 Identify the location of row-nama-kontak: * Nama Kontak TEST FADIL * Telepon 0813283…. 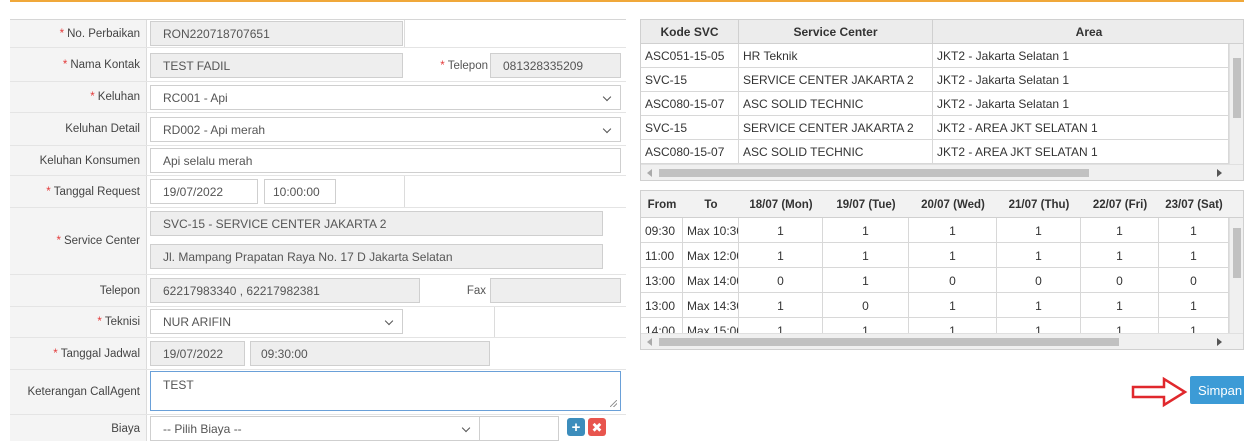
(318, 65).